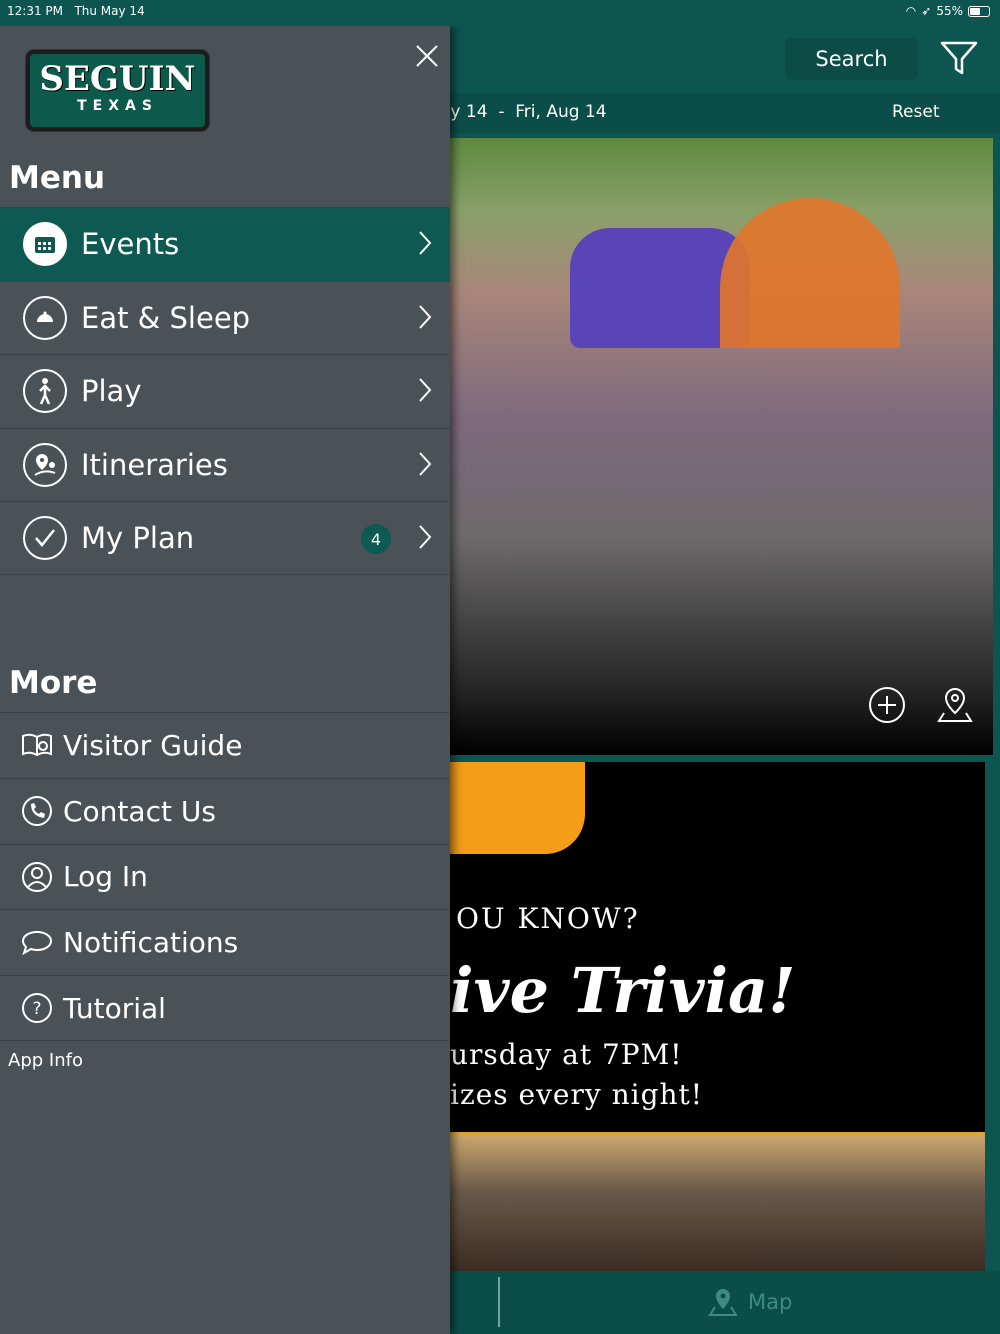 Image resolution: width=1000 pixels, height=1334 pixels. I want to click on calendar-icon, so click(45, 244).